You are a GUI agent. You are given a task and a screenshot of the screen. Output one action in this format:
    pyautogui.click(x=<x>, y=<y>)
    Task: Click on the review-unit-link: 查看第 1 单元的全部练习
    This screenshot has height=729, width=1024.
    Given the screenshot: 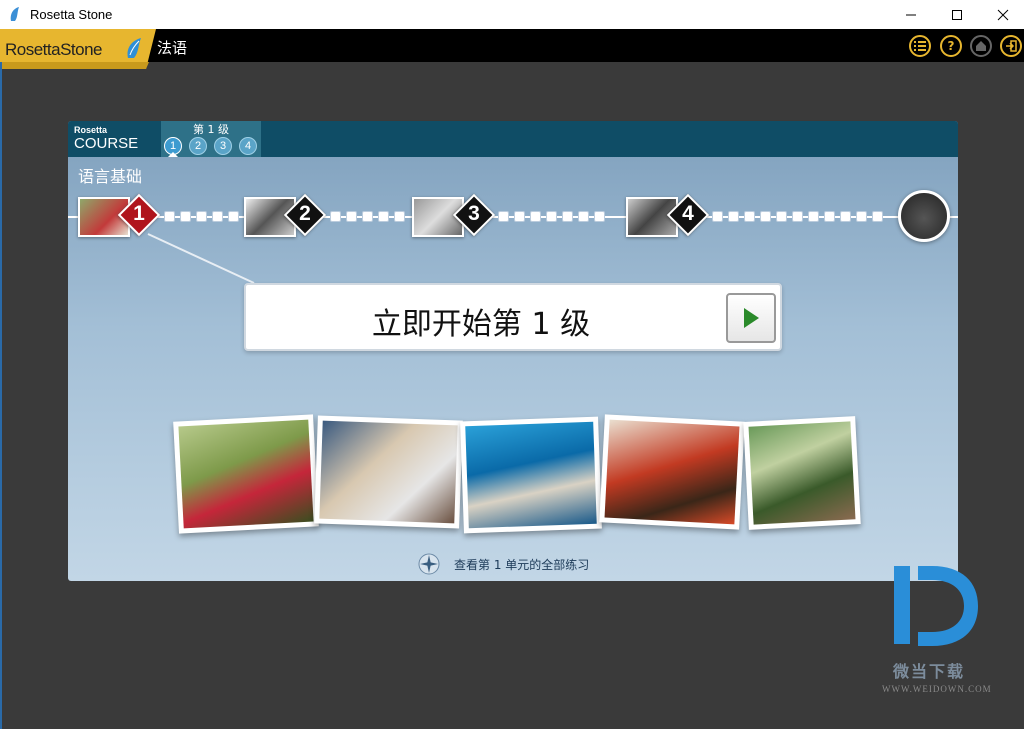 What is the action you would take?
    pyautogui.click(x=521, y=564)
    